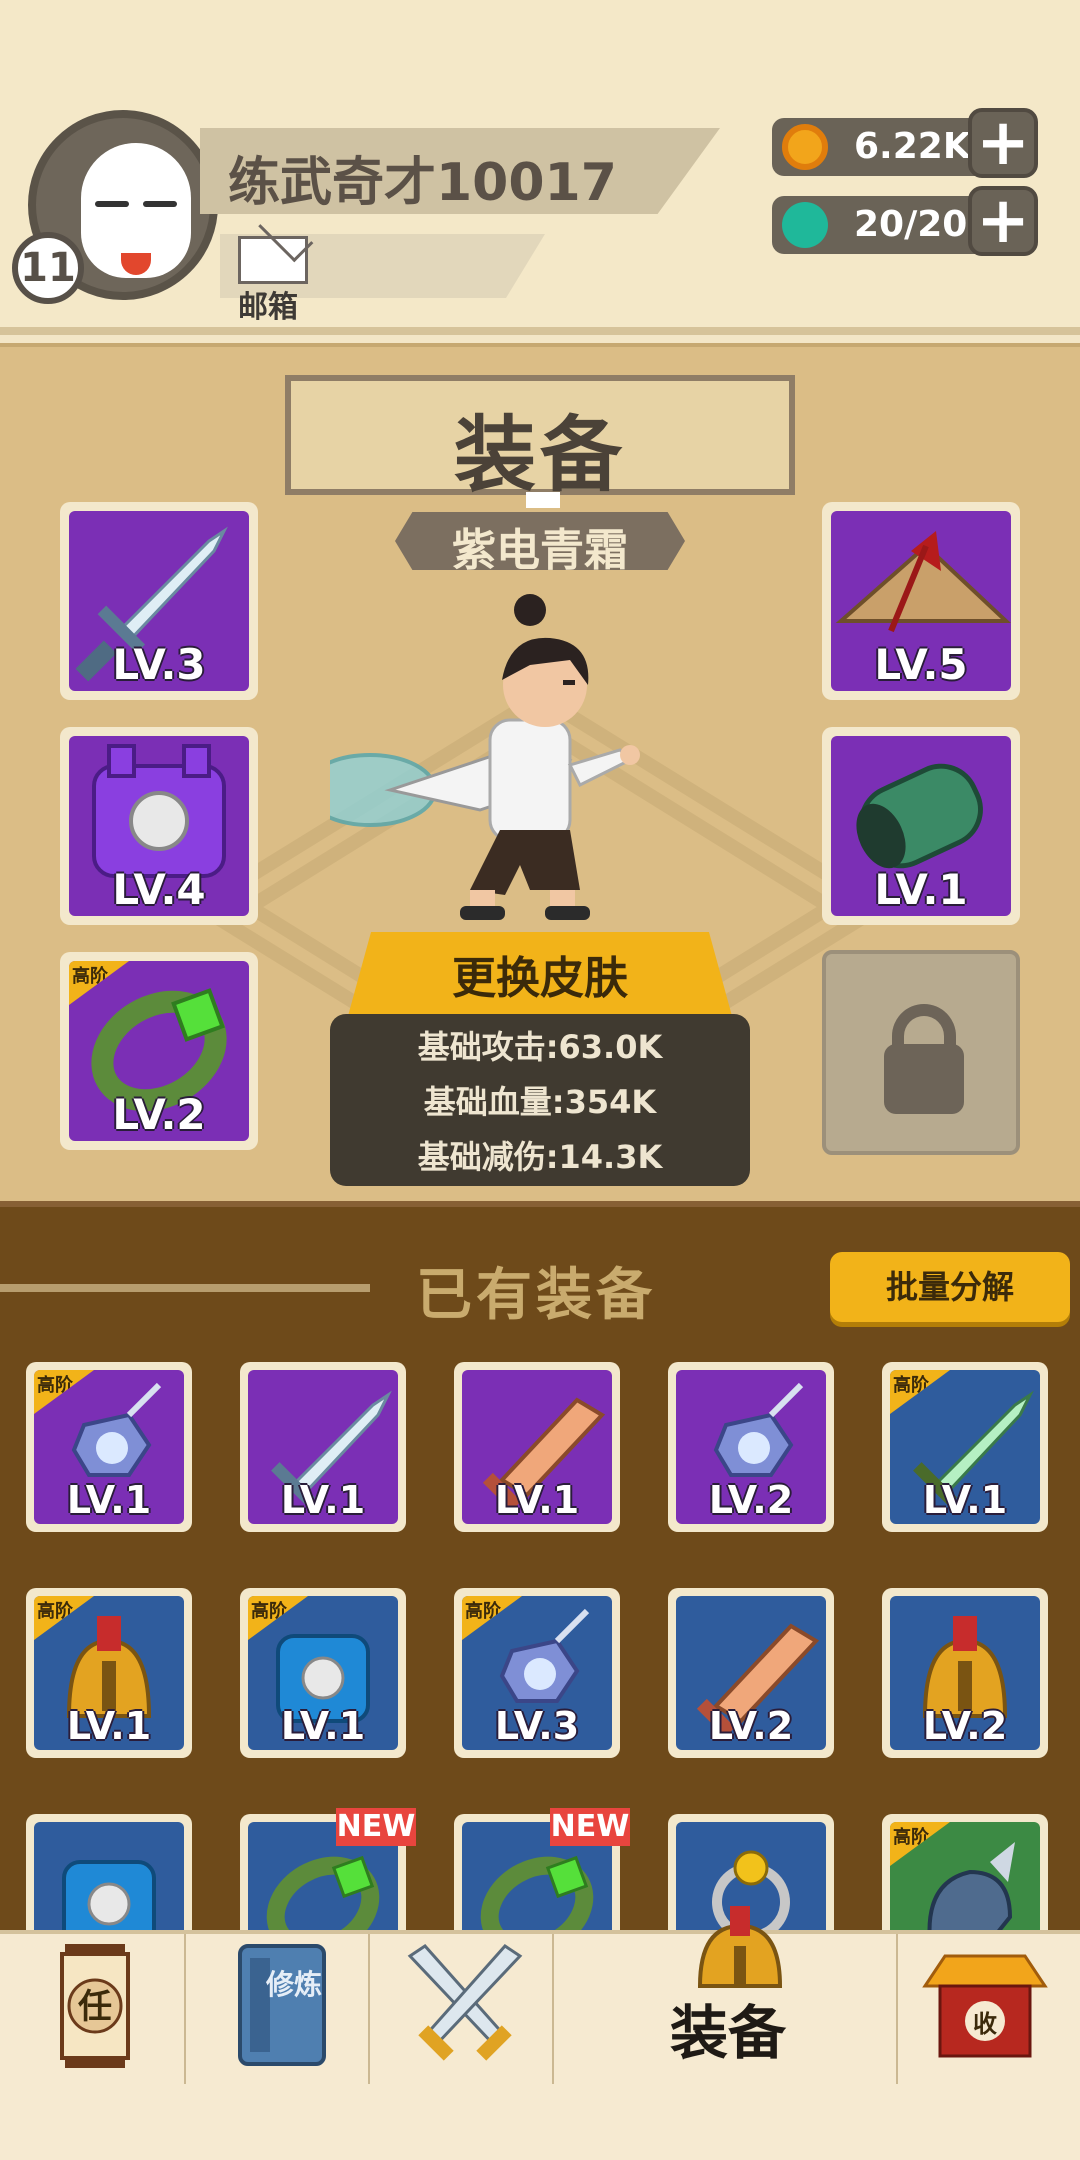 The image size is (1080, 2160). I want to click on stamina-value: 20/20, so click(911, 224).